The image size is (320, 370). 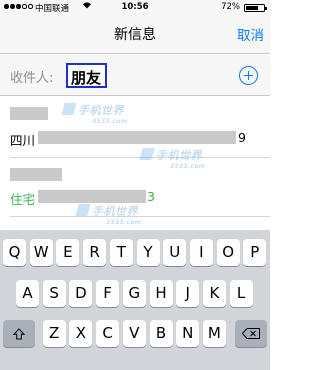 What do you see at coordinates (108, 333) in the screenshot?
I see `key-c: C` at bounding box center [108, 333].